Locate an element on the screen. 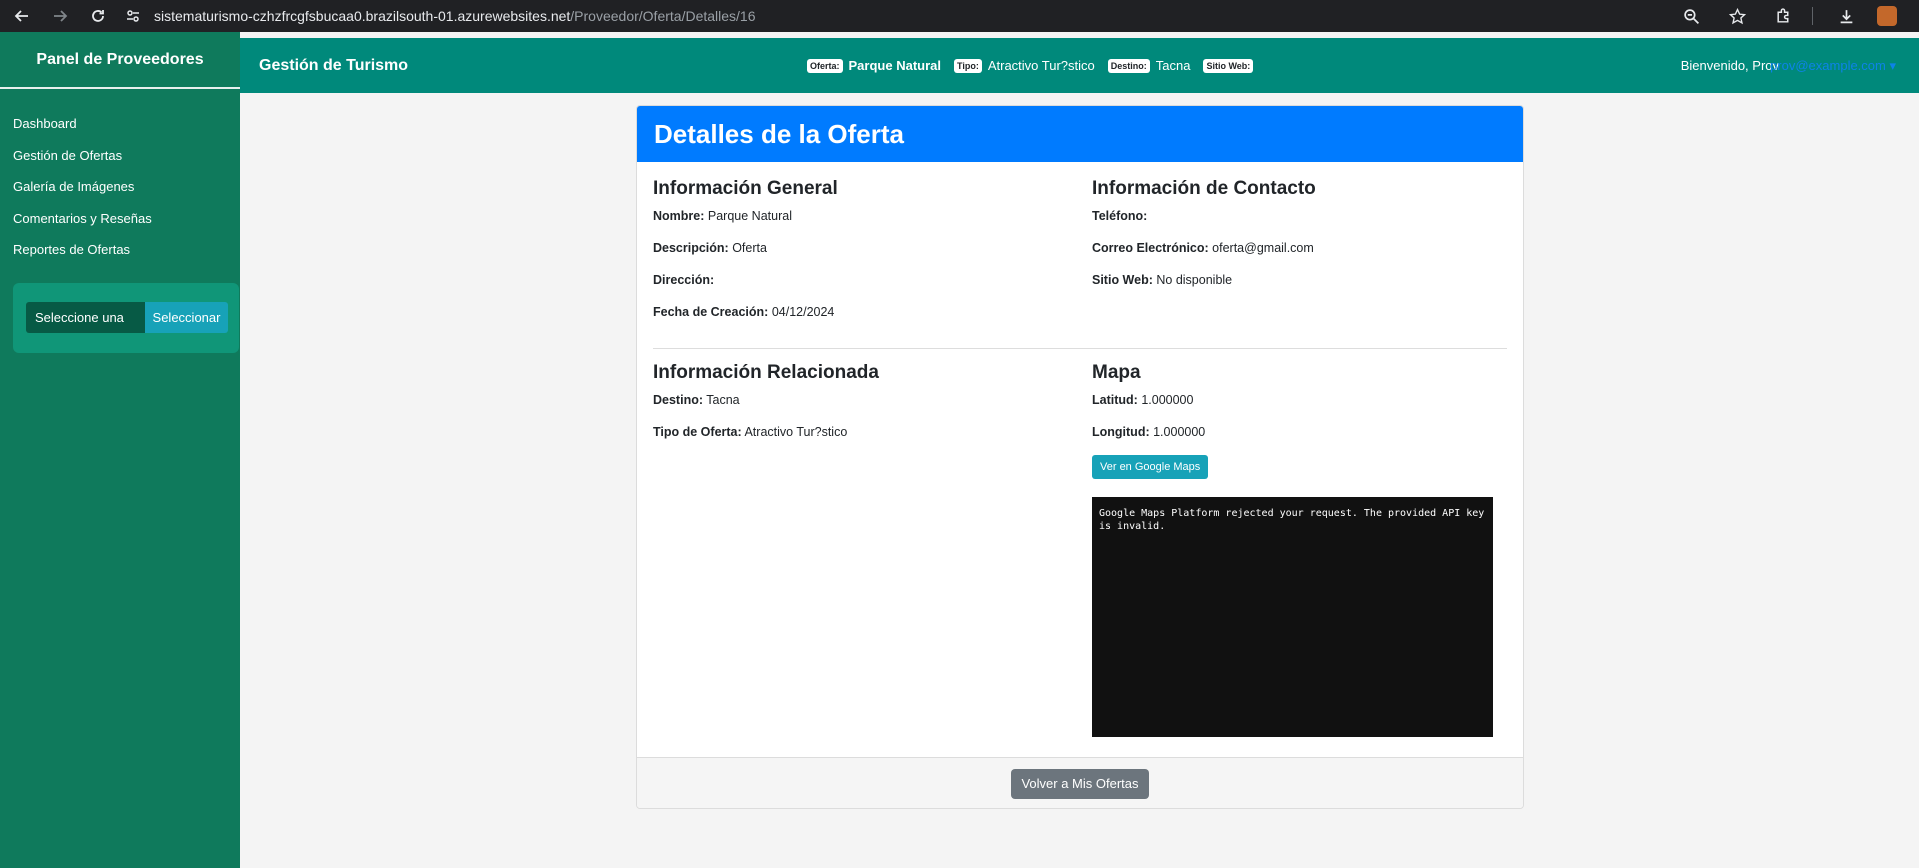 The image size is (1919, 868). destino-value: Tacna is located at coordinates (1173, 65).